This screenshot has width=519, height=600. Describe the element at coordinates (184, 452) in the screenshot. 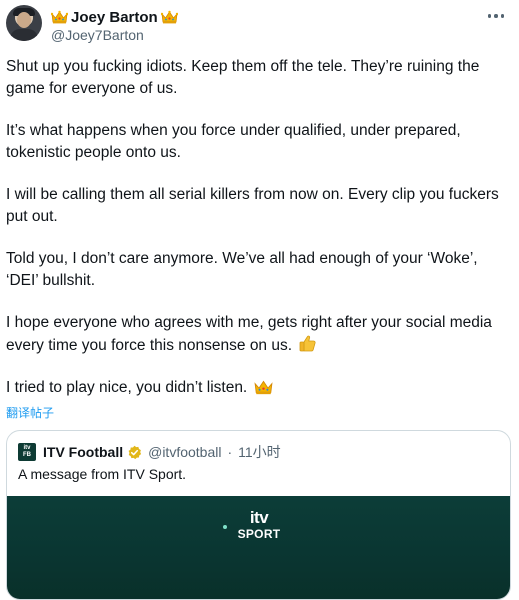

I see `quoted-handle: @itvfootball` at that location.